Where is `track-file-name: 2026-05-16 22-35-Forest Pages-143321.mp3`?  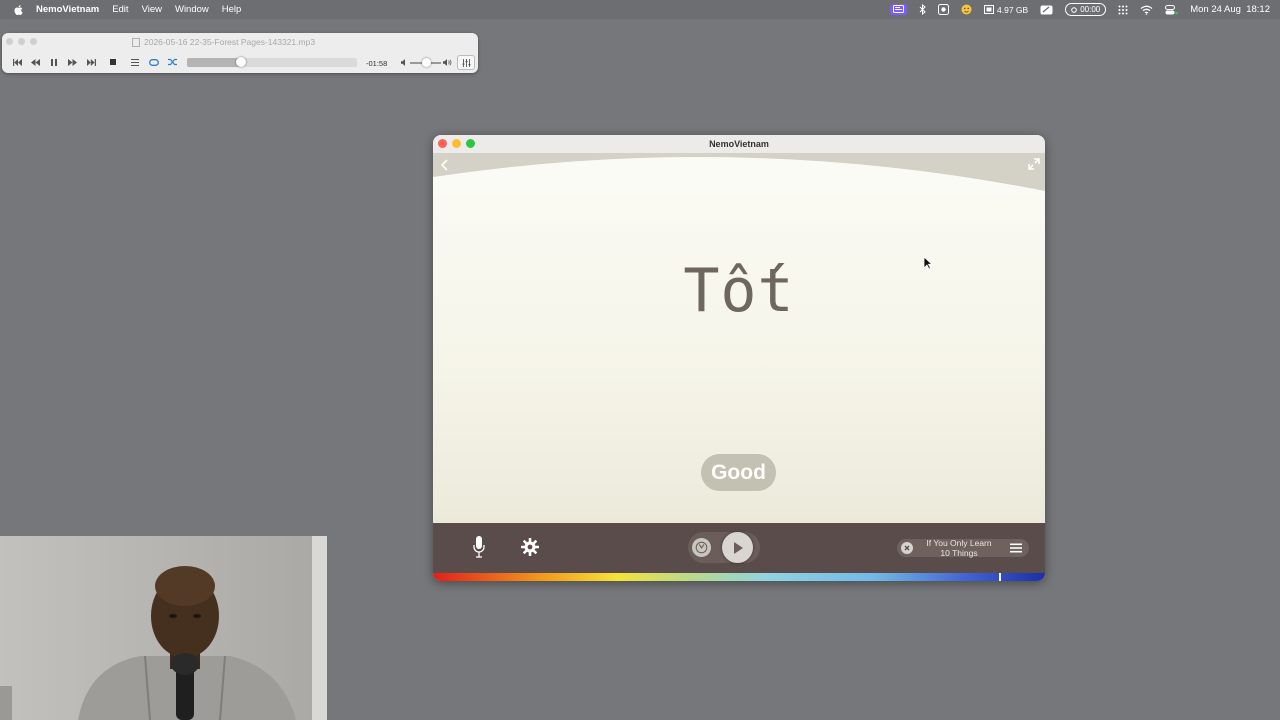 track-file-name: 2026-05-16 22-35-Forest Pages-143321.mp3 is located at coordinates (230, 42).